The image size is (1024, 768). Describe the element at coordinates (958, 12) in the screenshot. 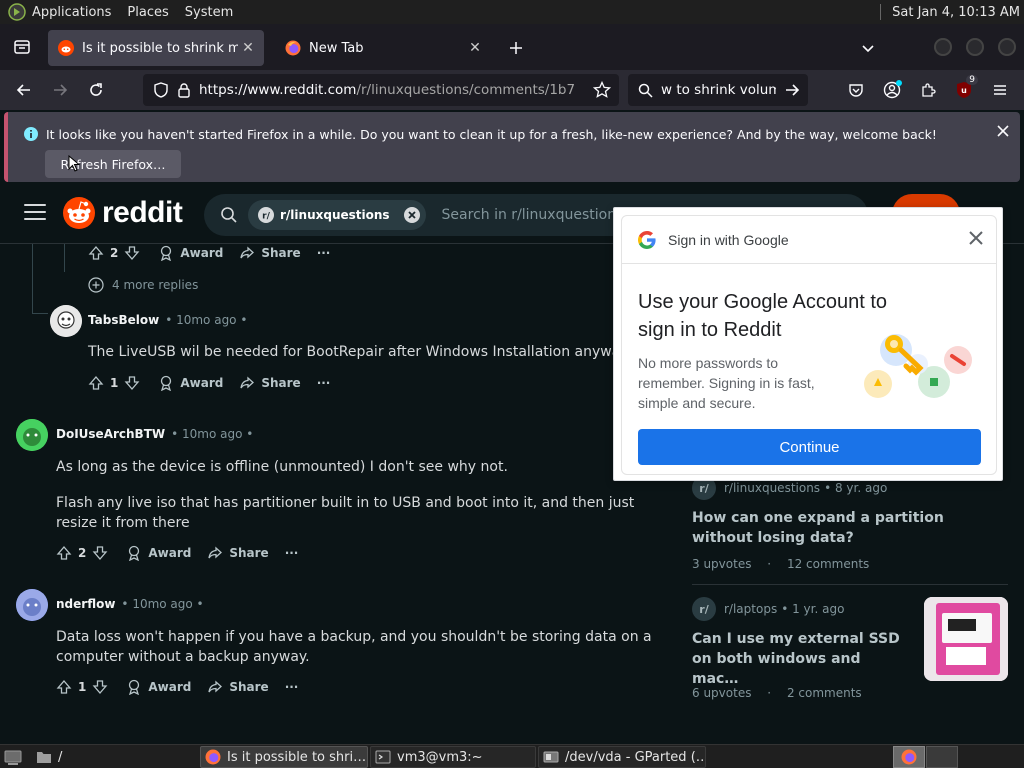

I see `clock: Sat Jan 4, 10:13 AM` at that location.